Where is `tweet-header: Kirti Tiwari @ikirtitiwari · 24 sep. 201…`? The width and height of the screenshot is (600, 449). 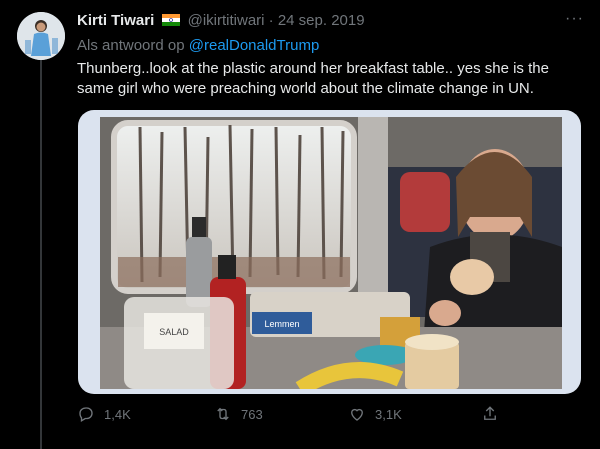 tweet-header: Kirti Tiwari @ikirtitiwari · 24 sep. 201… is located at coordinates (330, 21).